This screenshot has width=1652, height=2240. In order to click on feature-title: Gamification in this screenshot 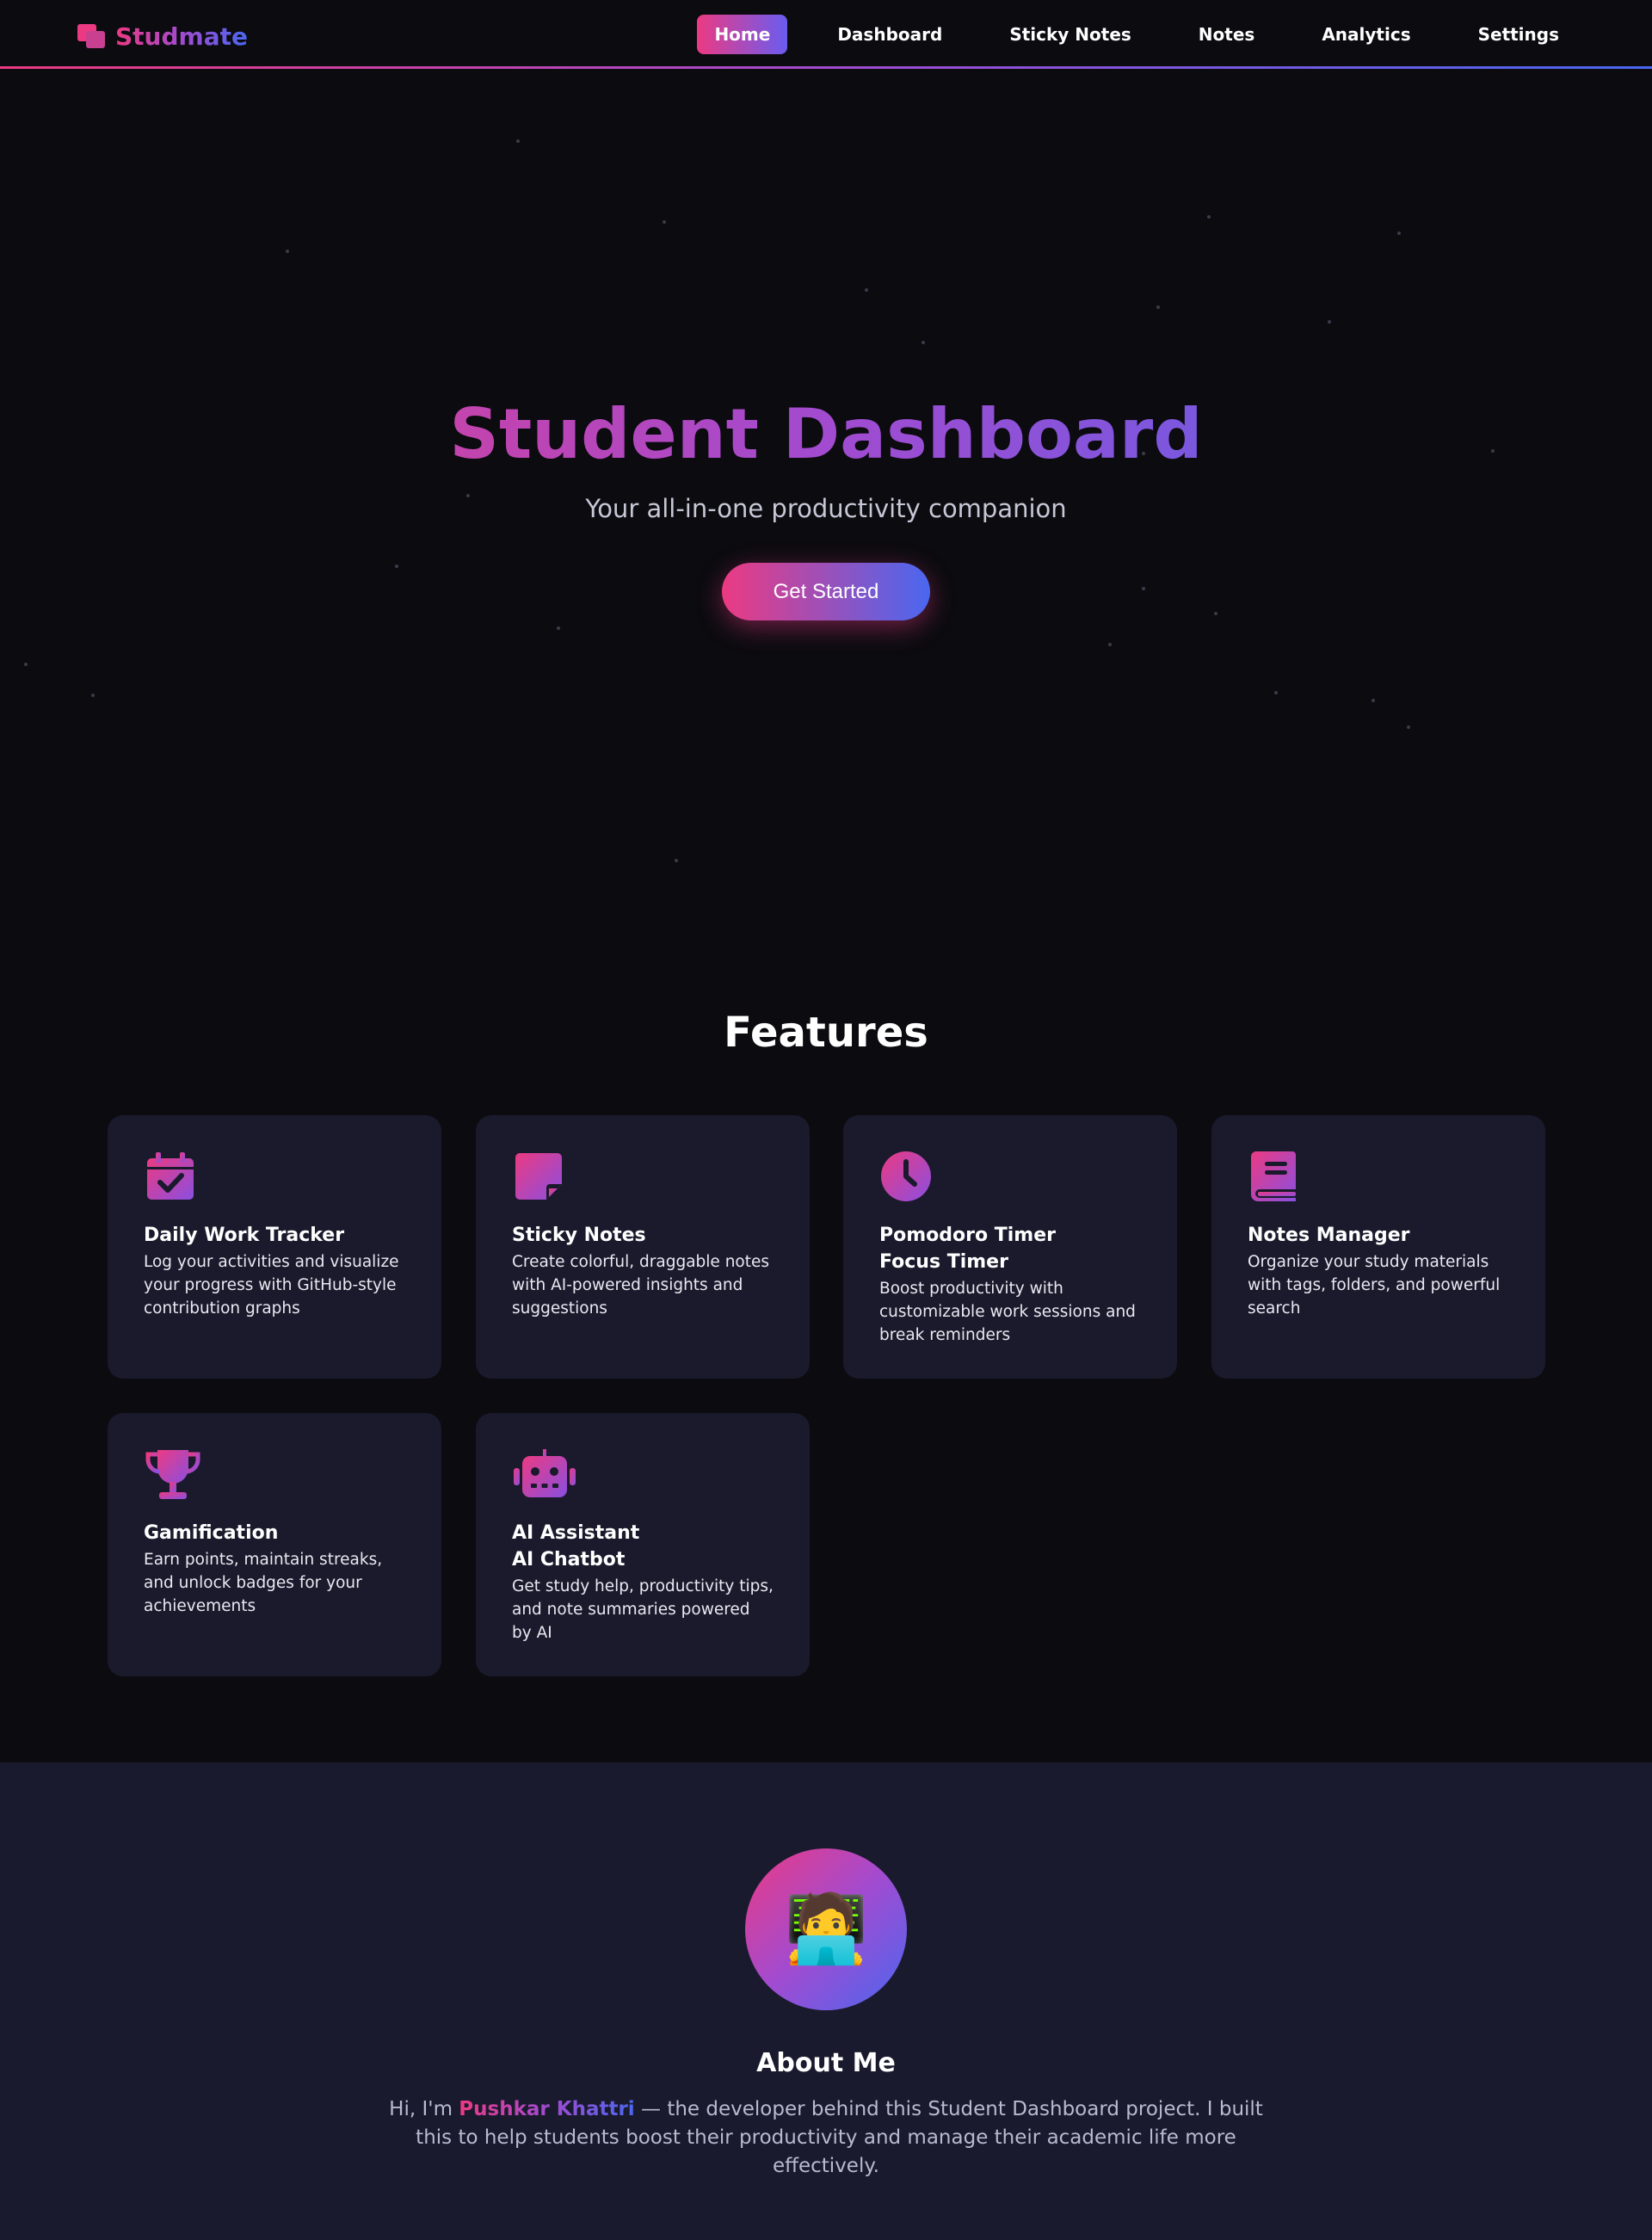, I will do `click(211, 1533)`.